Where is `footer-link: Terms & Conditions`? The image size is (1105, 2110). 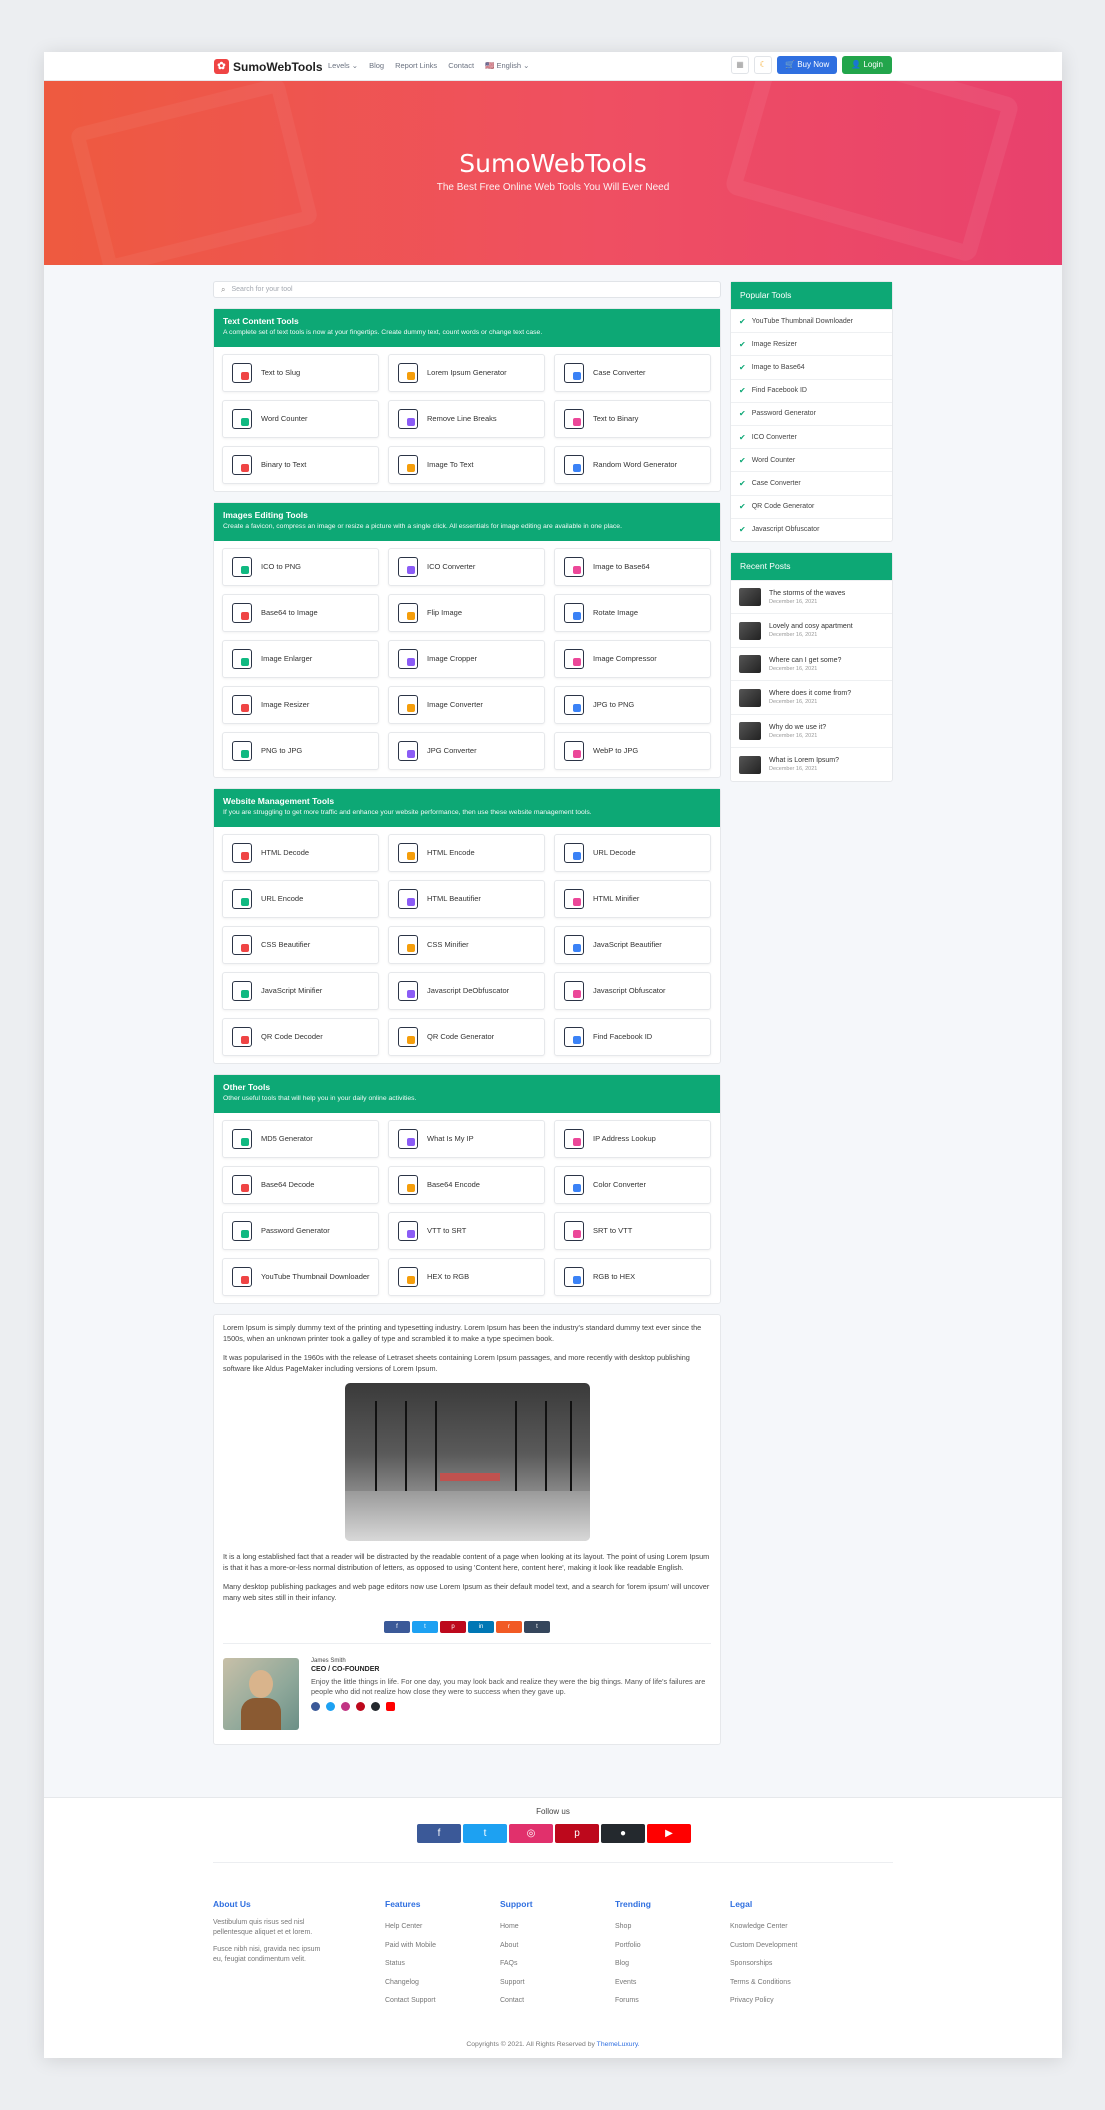 footer-link: Terms & Conditions is located at coordinates (763, 1983).